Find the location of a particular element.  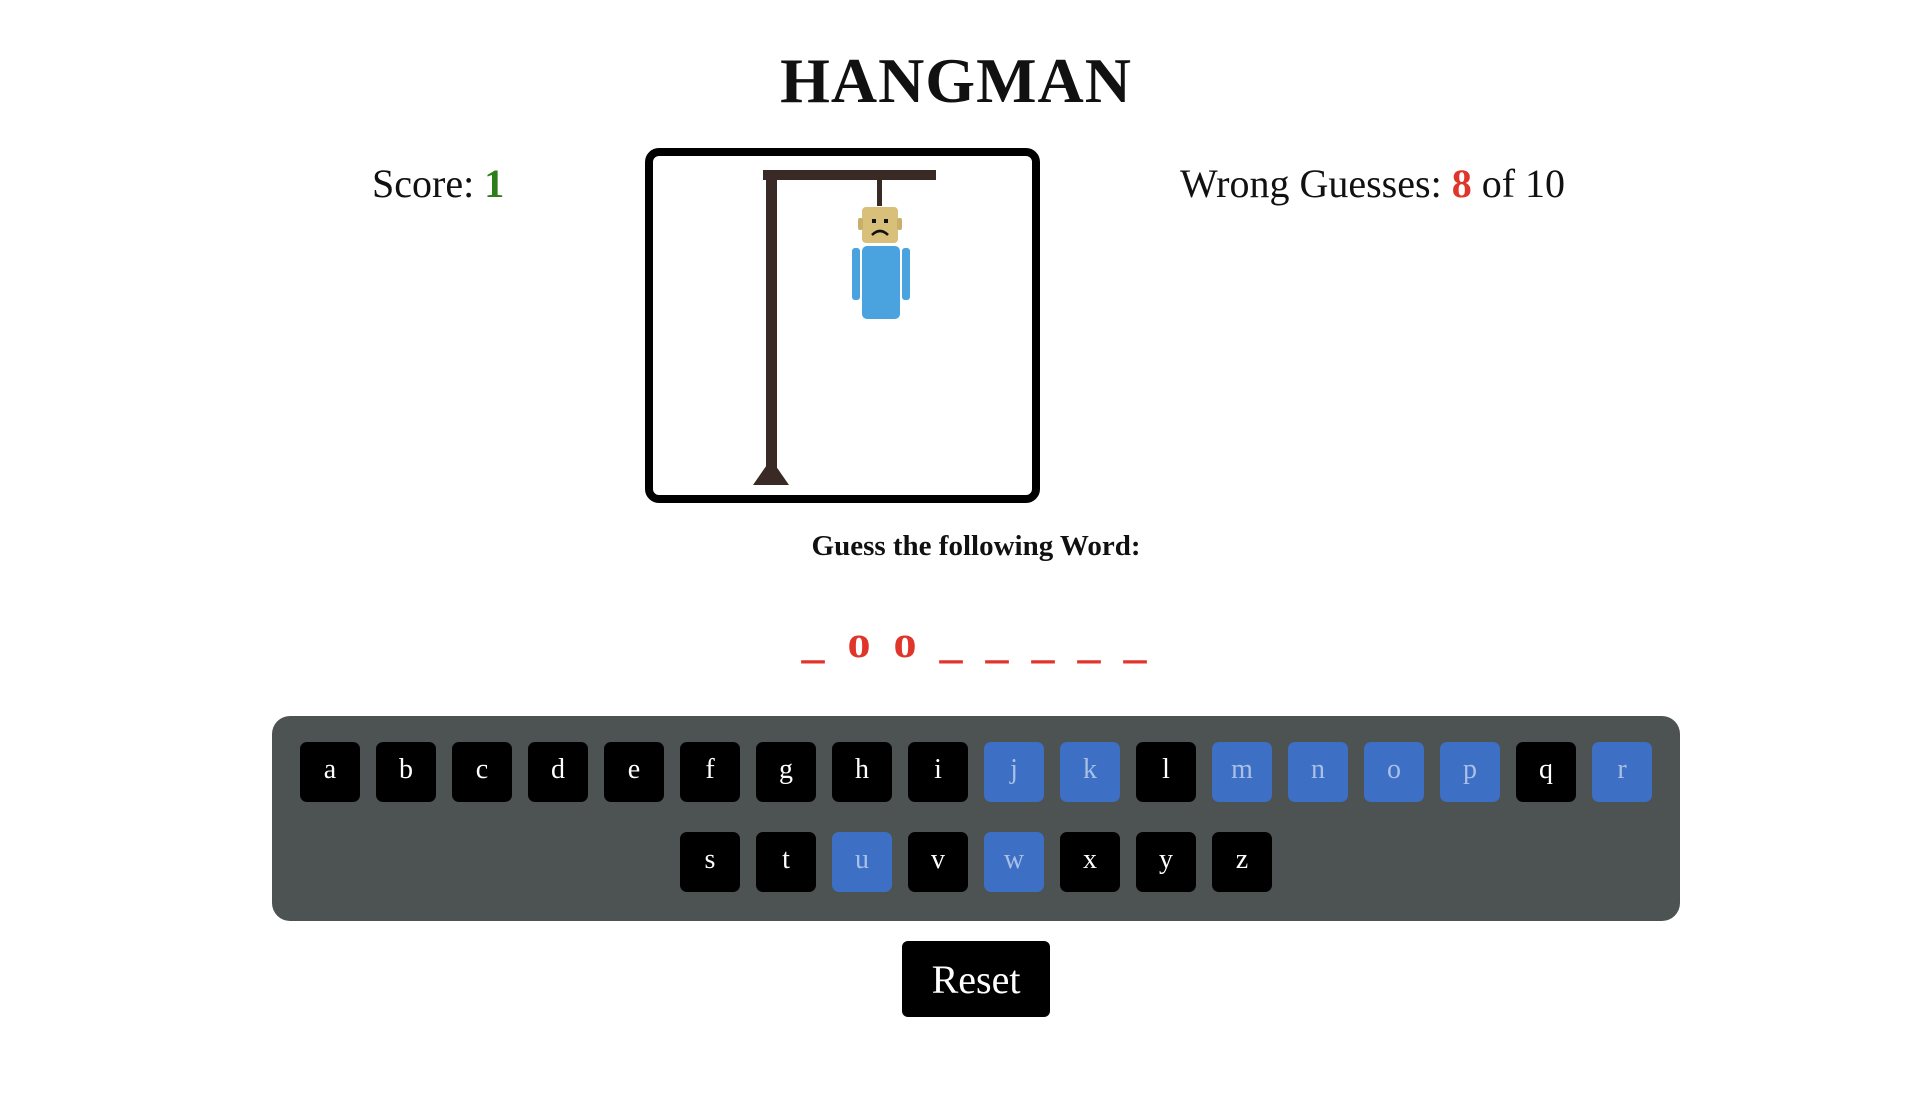

letter-key-u: u is located at coordinates (862, 862).